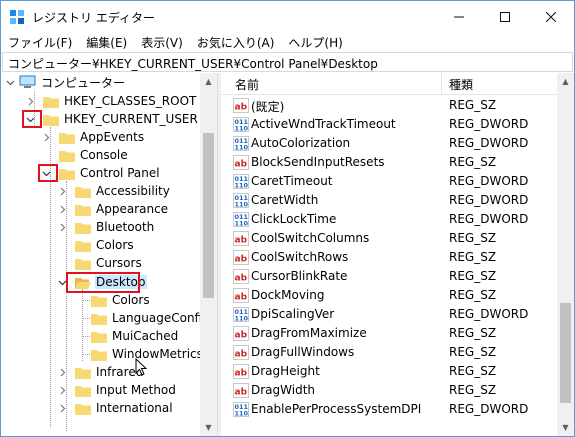 The height and width of the screenshot is (437, 575). I want to click on tree-scroll-thumb, so click(208, 215).